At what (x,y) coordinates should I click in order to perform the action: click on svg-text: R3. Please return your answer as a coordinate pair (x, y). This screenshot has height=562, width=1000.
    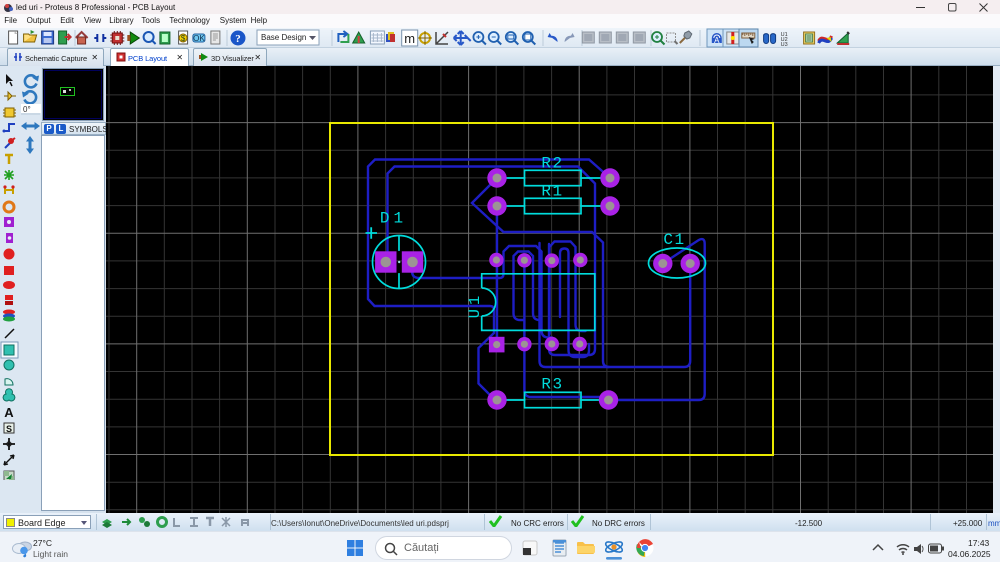
    Looking at the image, I should click on (552, 385).